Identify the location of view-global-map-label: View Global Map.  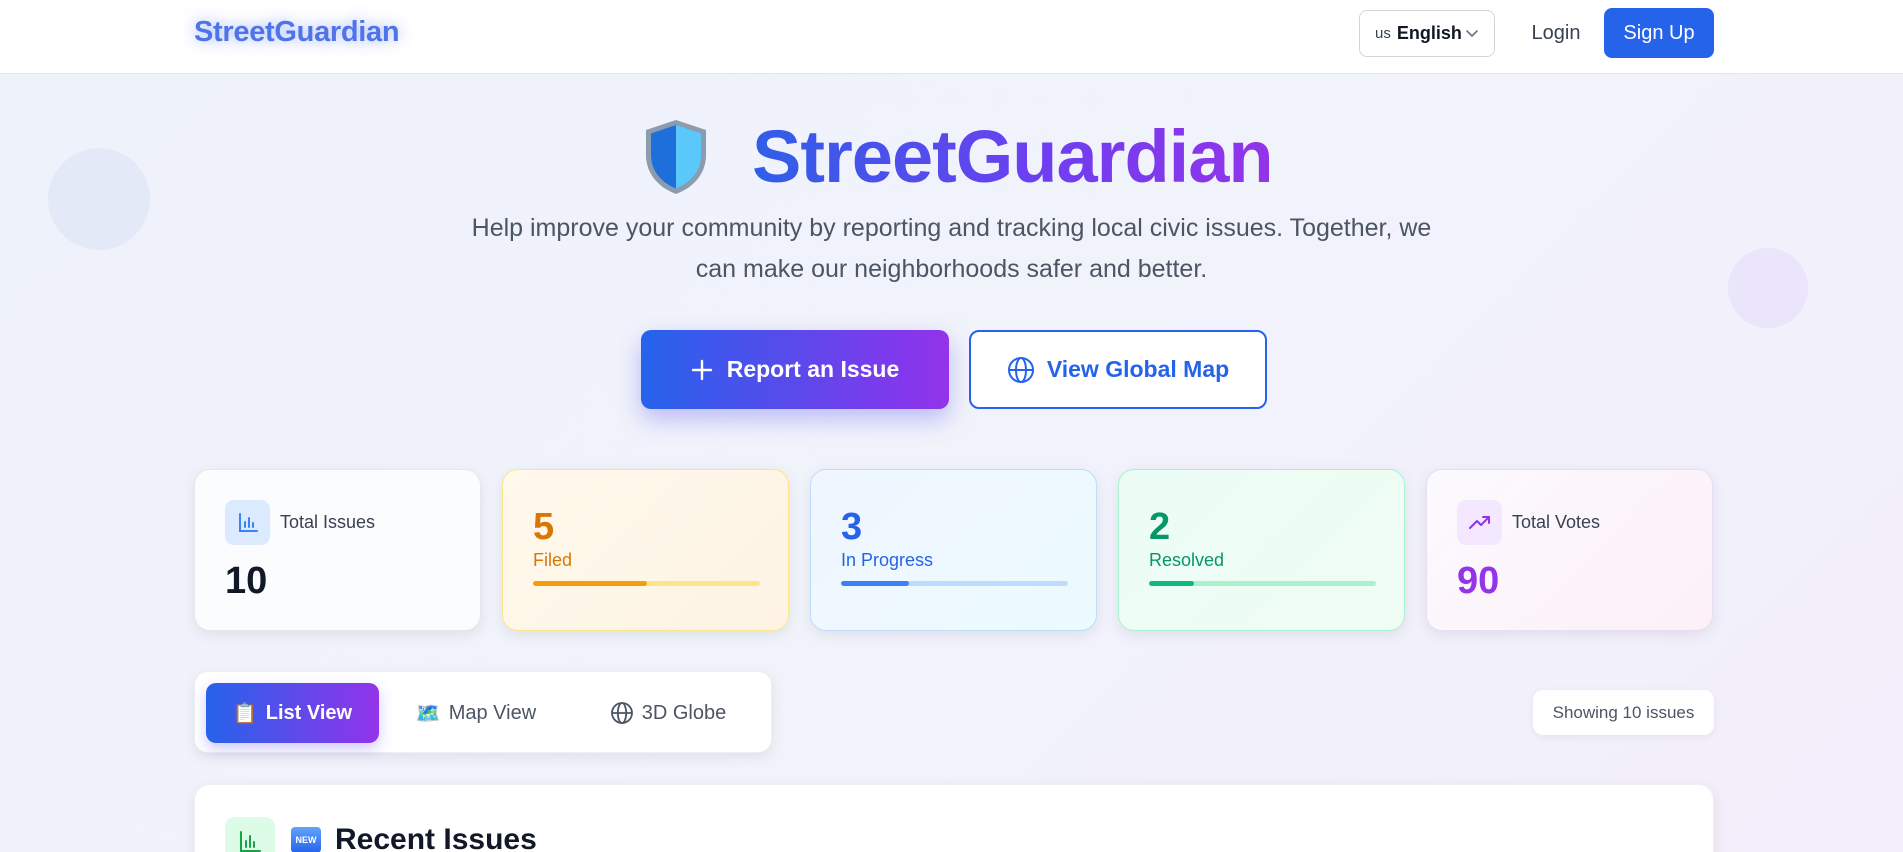
(1138, 369).